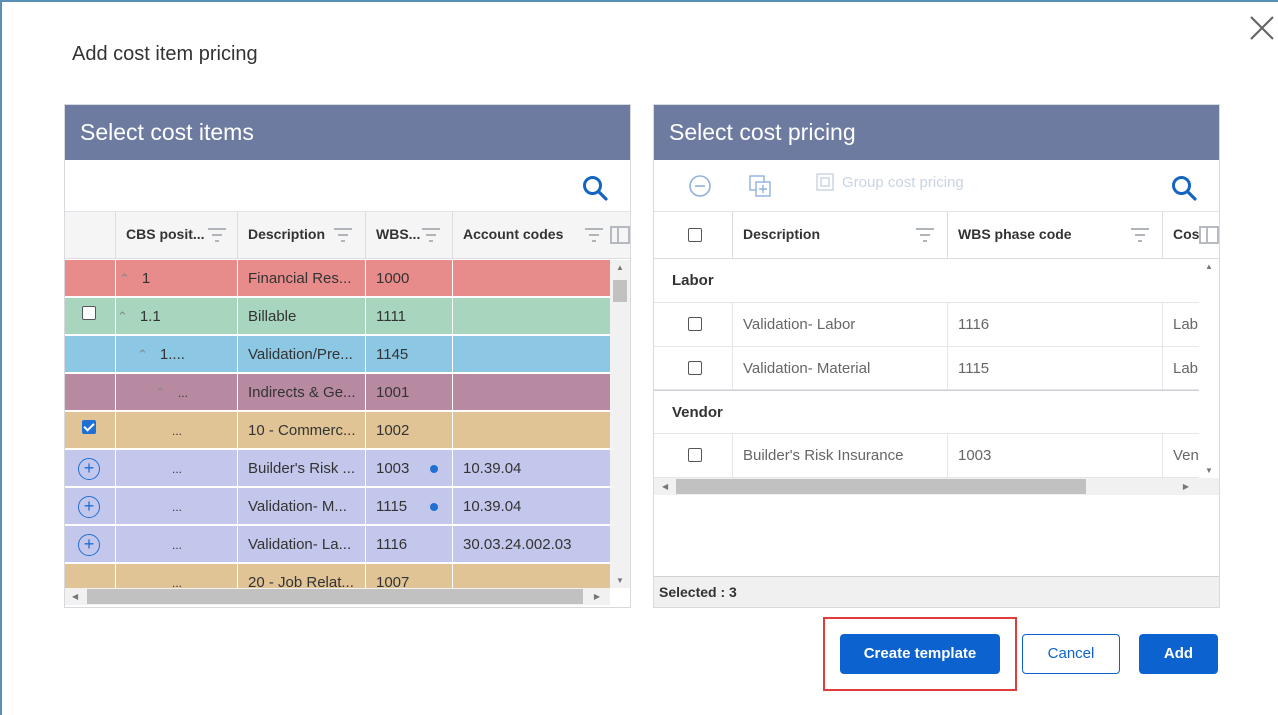  Describe the element at coordinates (936, 591) in the screenshot. I see `selected-count-status: Selected : 3` at that location.